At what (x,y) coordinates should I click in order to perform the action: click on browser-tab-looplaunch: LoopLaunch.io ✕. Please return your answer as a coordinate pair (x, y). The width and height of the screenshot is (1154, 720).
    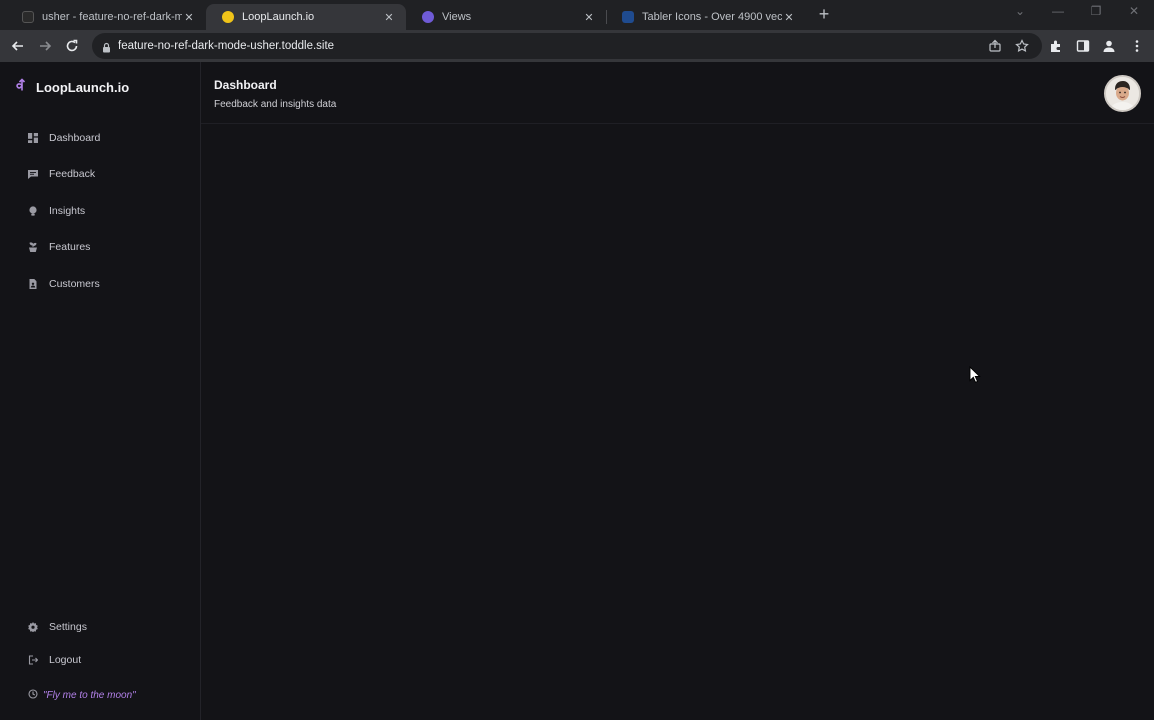
    Looking at the image, I should click on (306, 17).